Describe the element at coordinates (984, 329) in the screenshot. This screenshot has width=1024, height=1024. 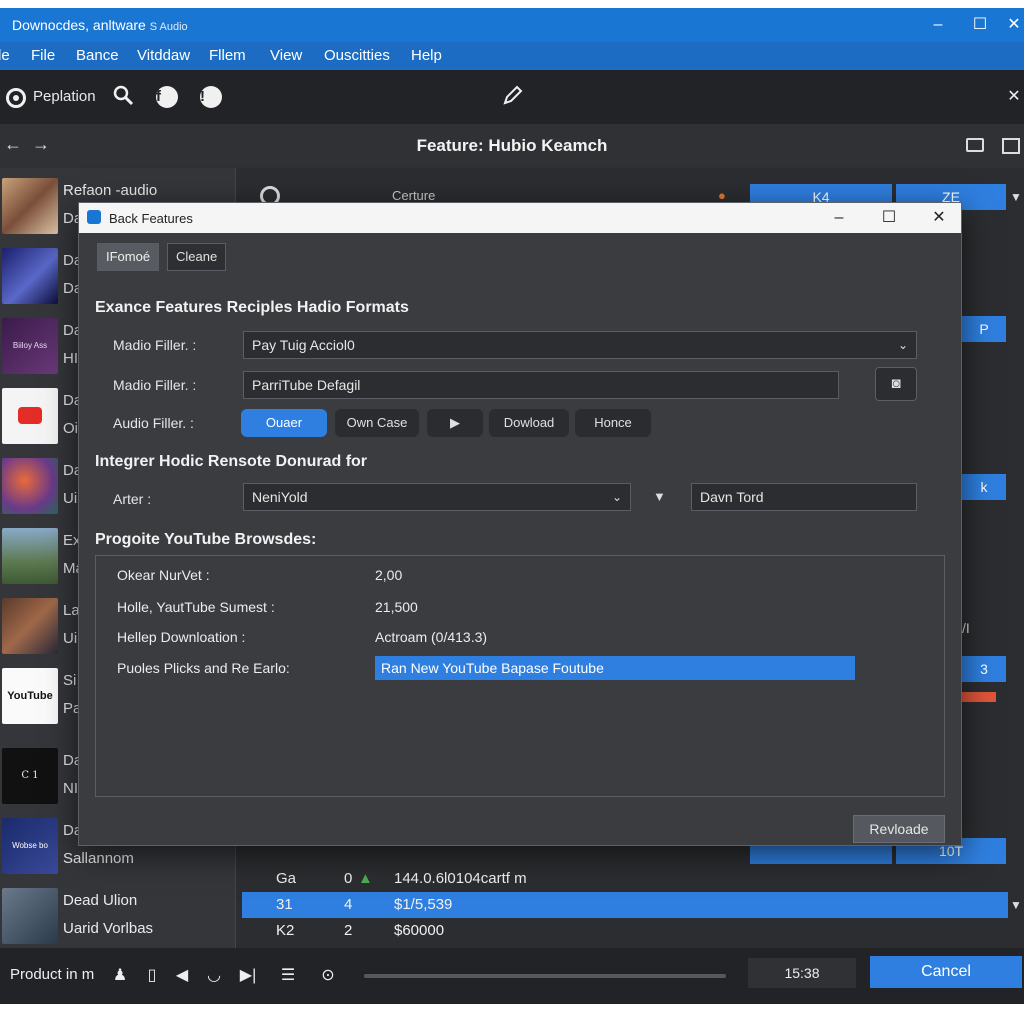
I see `side-button-p: P` at that location.